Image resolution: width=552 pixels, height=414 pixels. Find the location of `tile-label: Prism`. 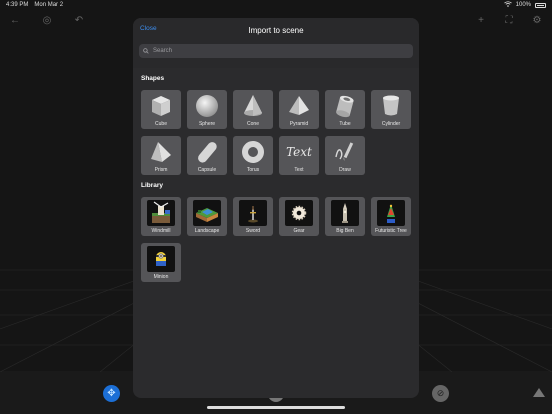

tile-label: Prism is located at coordinates (161, 170).